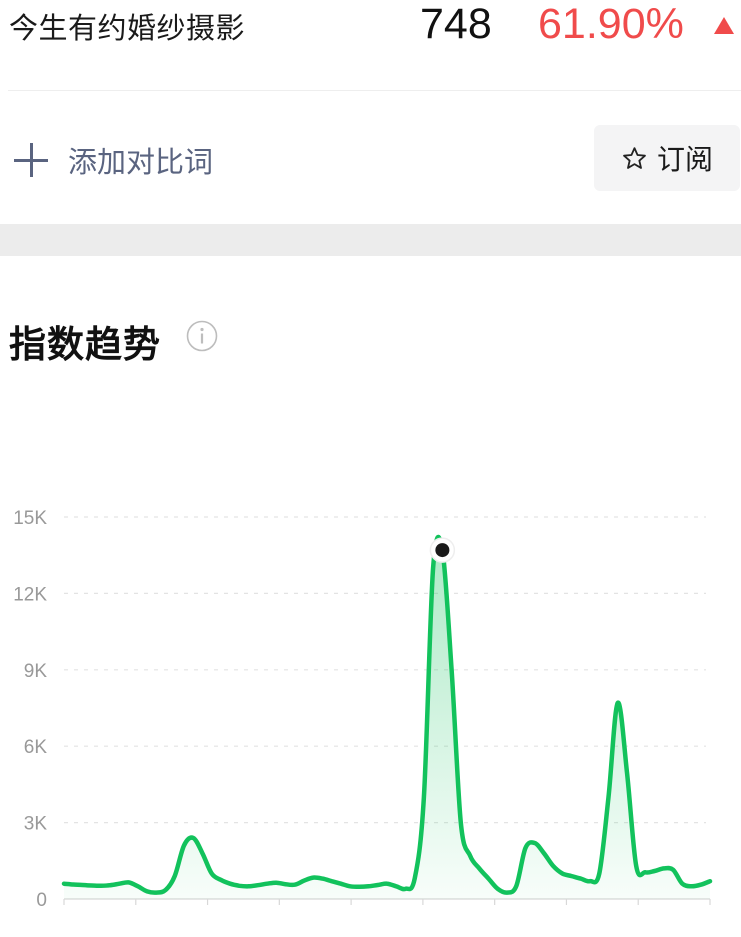  I want to click on y-tick-label: 9K, so click(36, 671).